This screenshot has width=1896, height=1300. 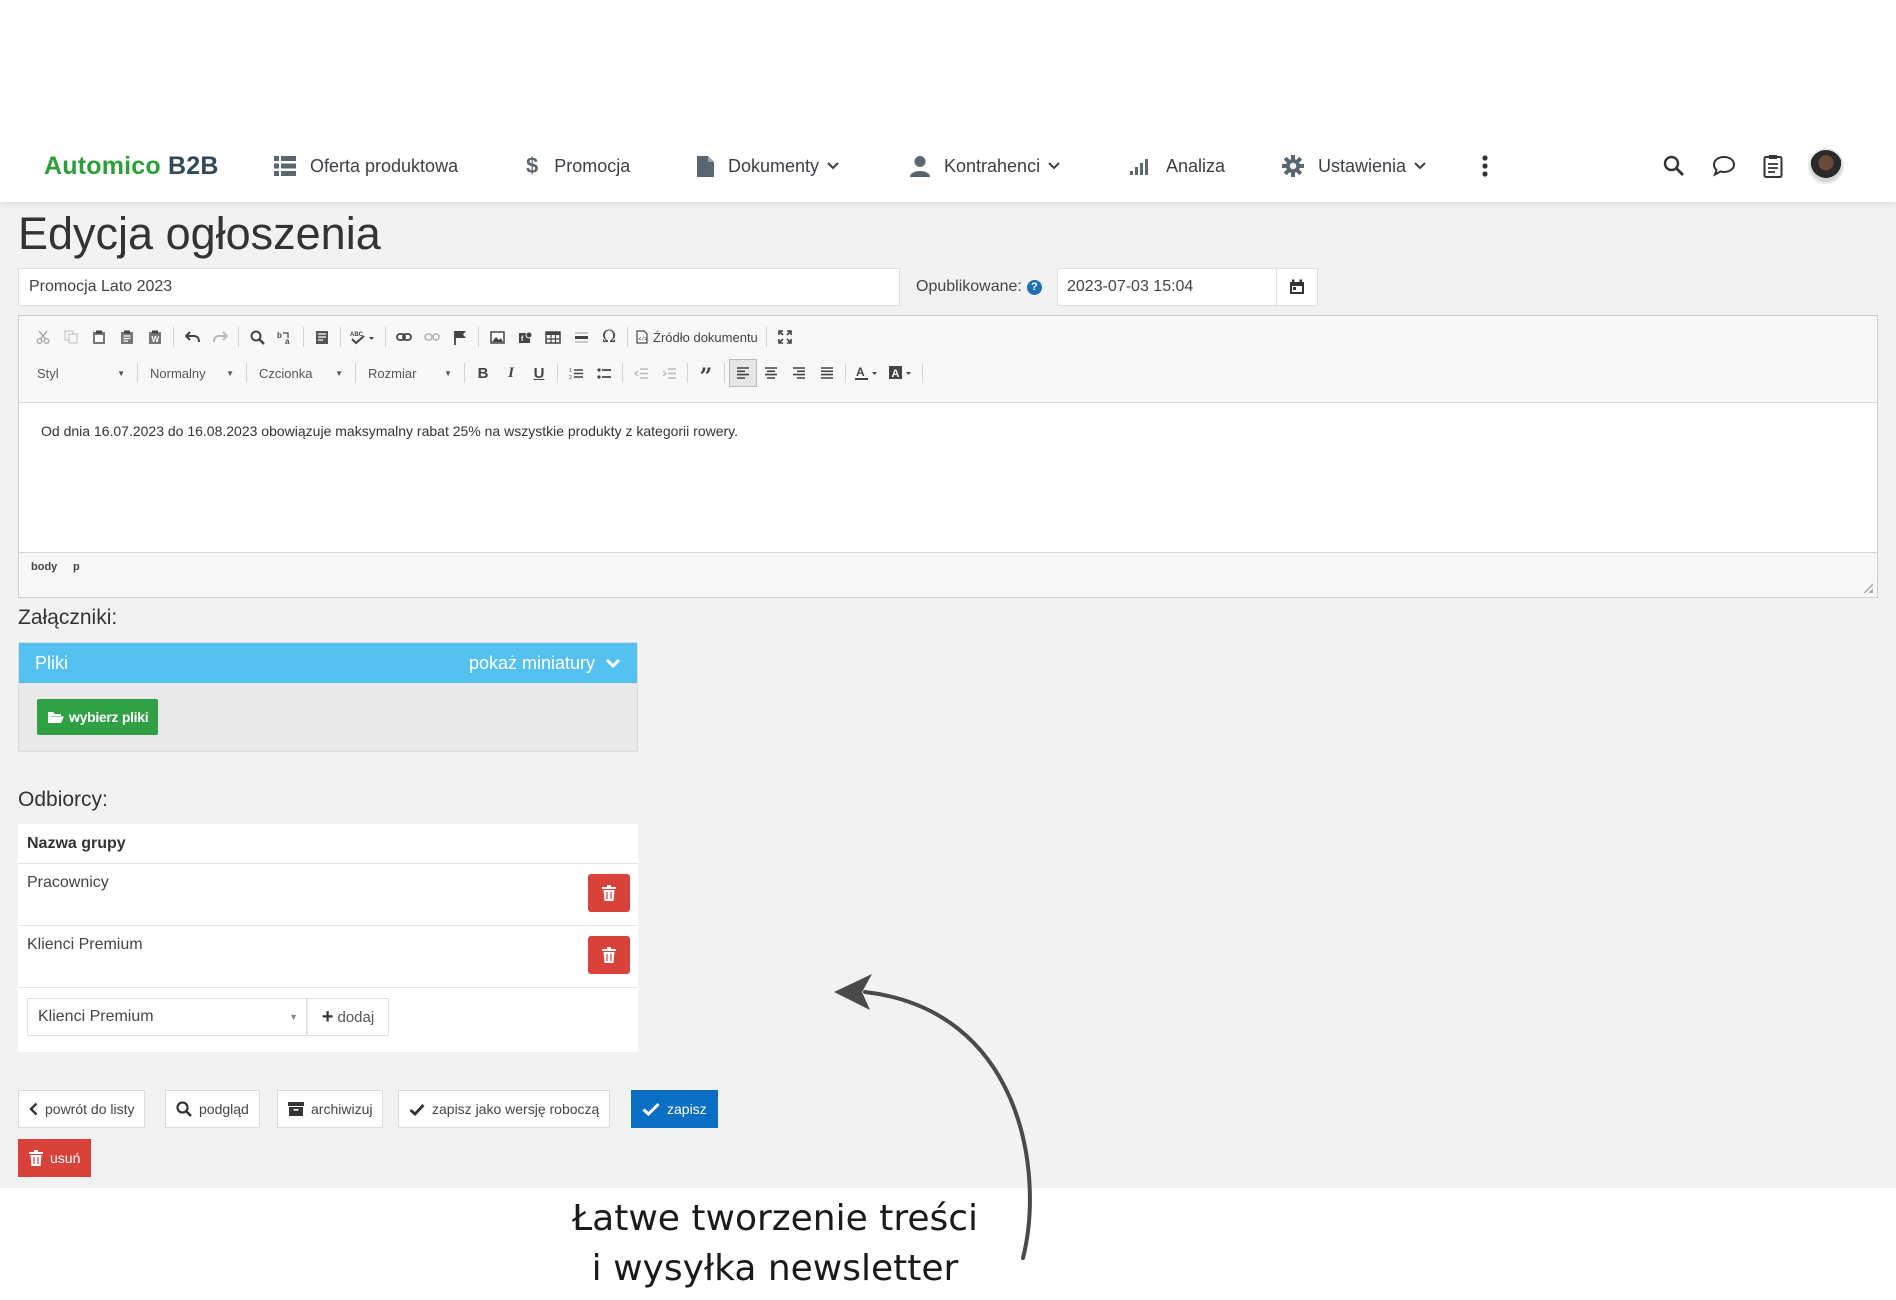 What do you see at coordinates (199, 233) in the screenshot?
I see `page-title: Edycja ogłoszenia` at bounding box center [199, 233].